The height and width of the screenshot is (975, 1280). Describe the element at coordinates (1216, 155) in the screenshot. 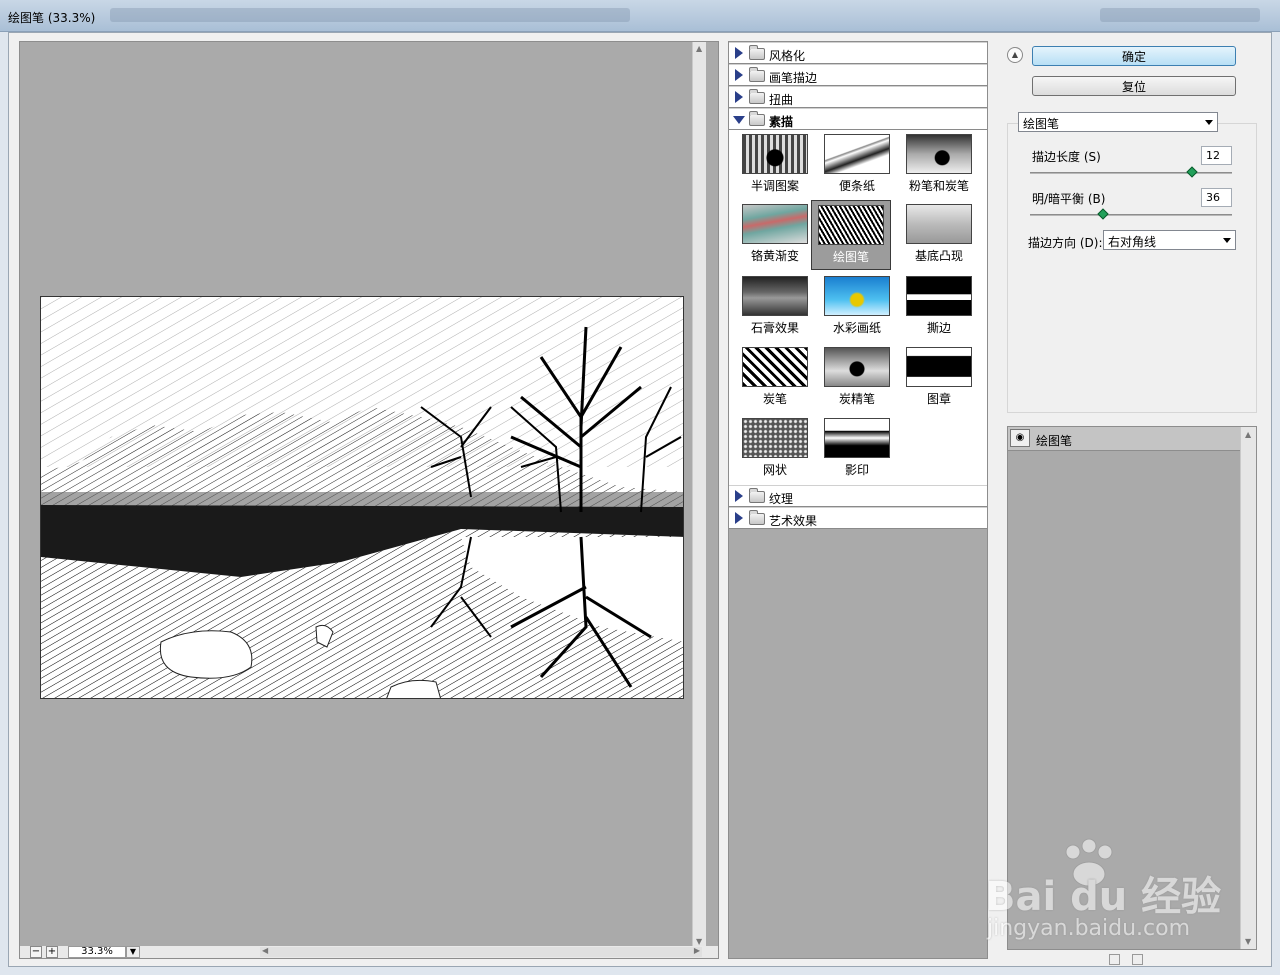

I see `stroke-length-input: 12` at that location.